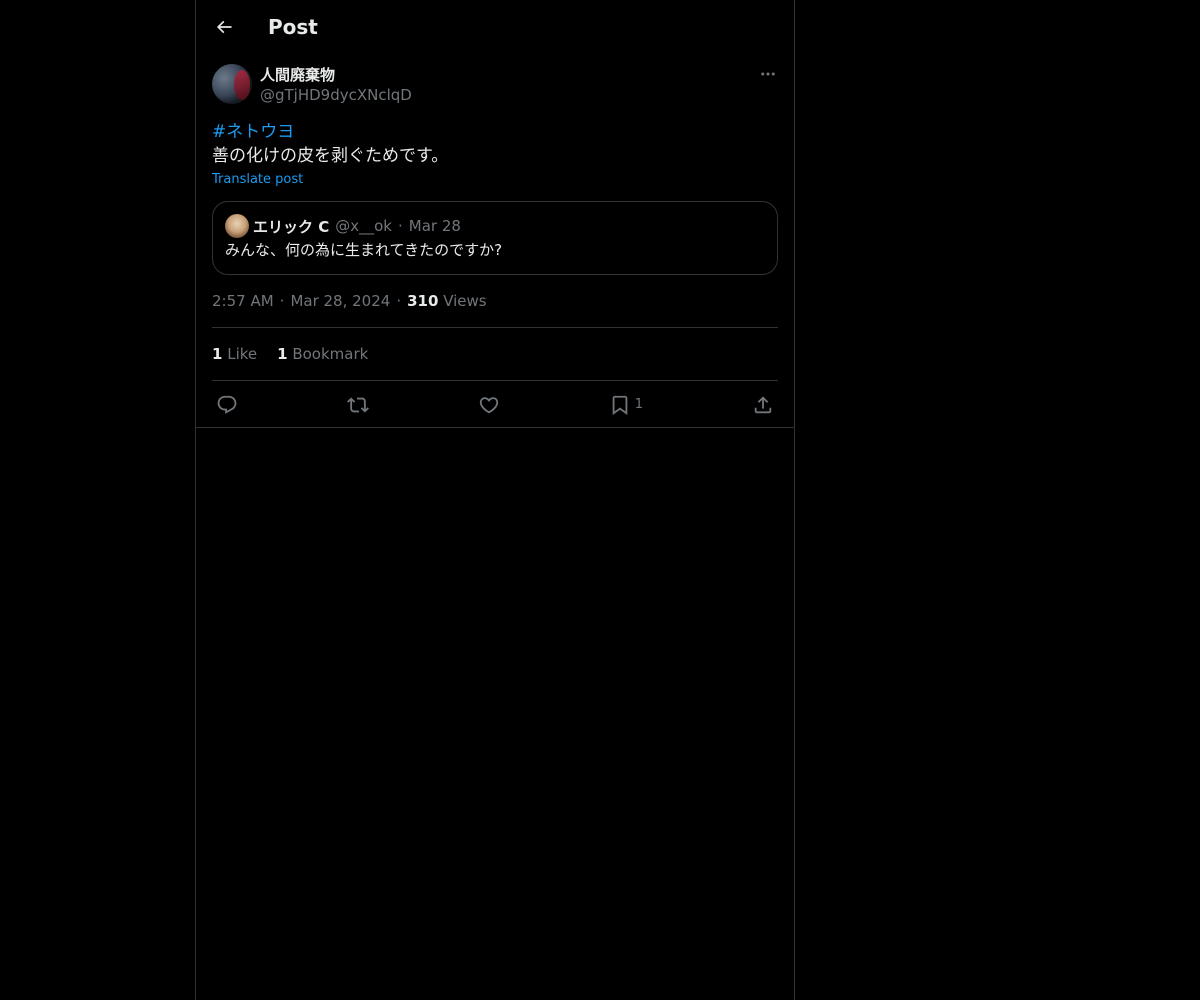  What do you see at coordinates (423, 301) in the screenshot?
I see `views-count: 310` at bounding box center [423, 301].